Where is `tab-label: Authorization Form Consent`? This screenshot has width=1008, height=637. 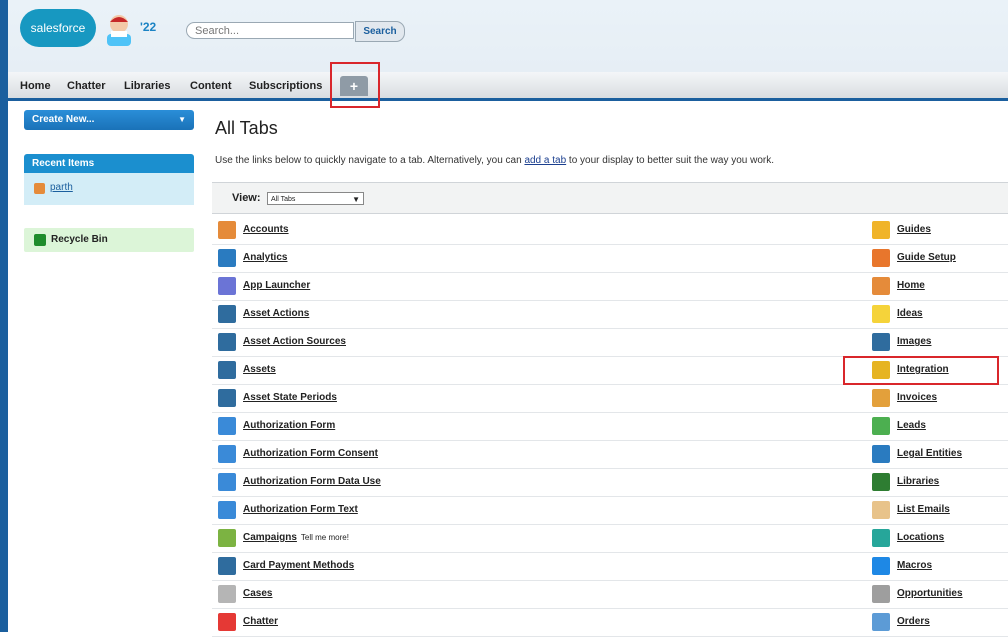 tab-label: Authorization Form Consent is located at coordinates (310, 453).